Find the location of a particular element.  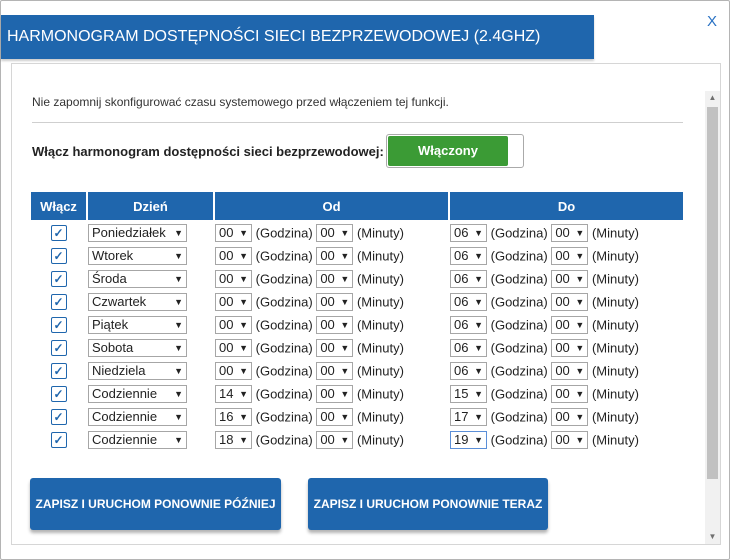

day-select: Niedziela ▼ is located at coordinates (137, 370).